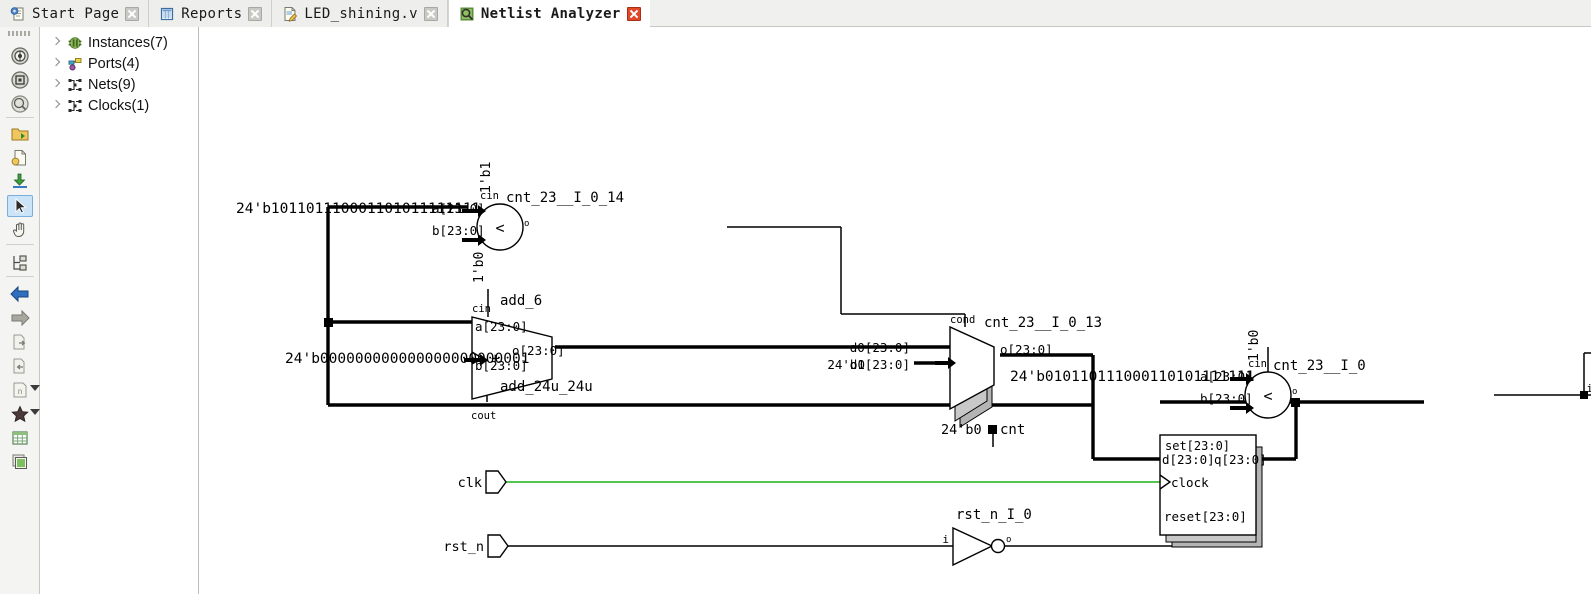  Describe the element at coordinates (167, 13) in the screenshot. I see `reports-icon` at that location.